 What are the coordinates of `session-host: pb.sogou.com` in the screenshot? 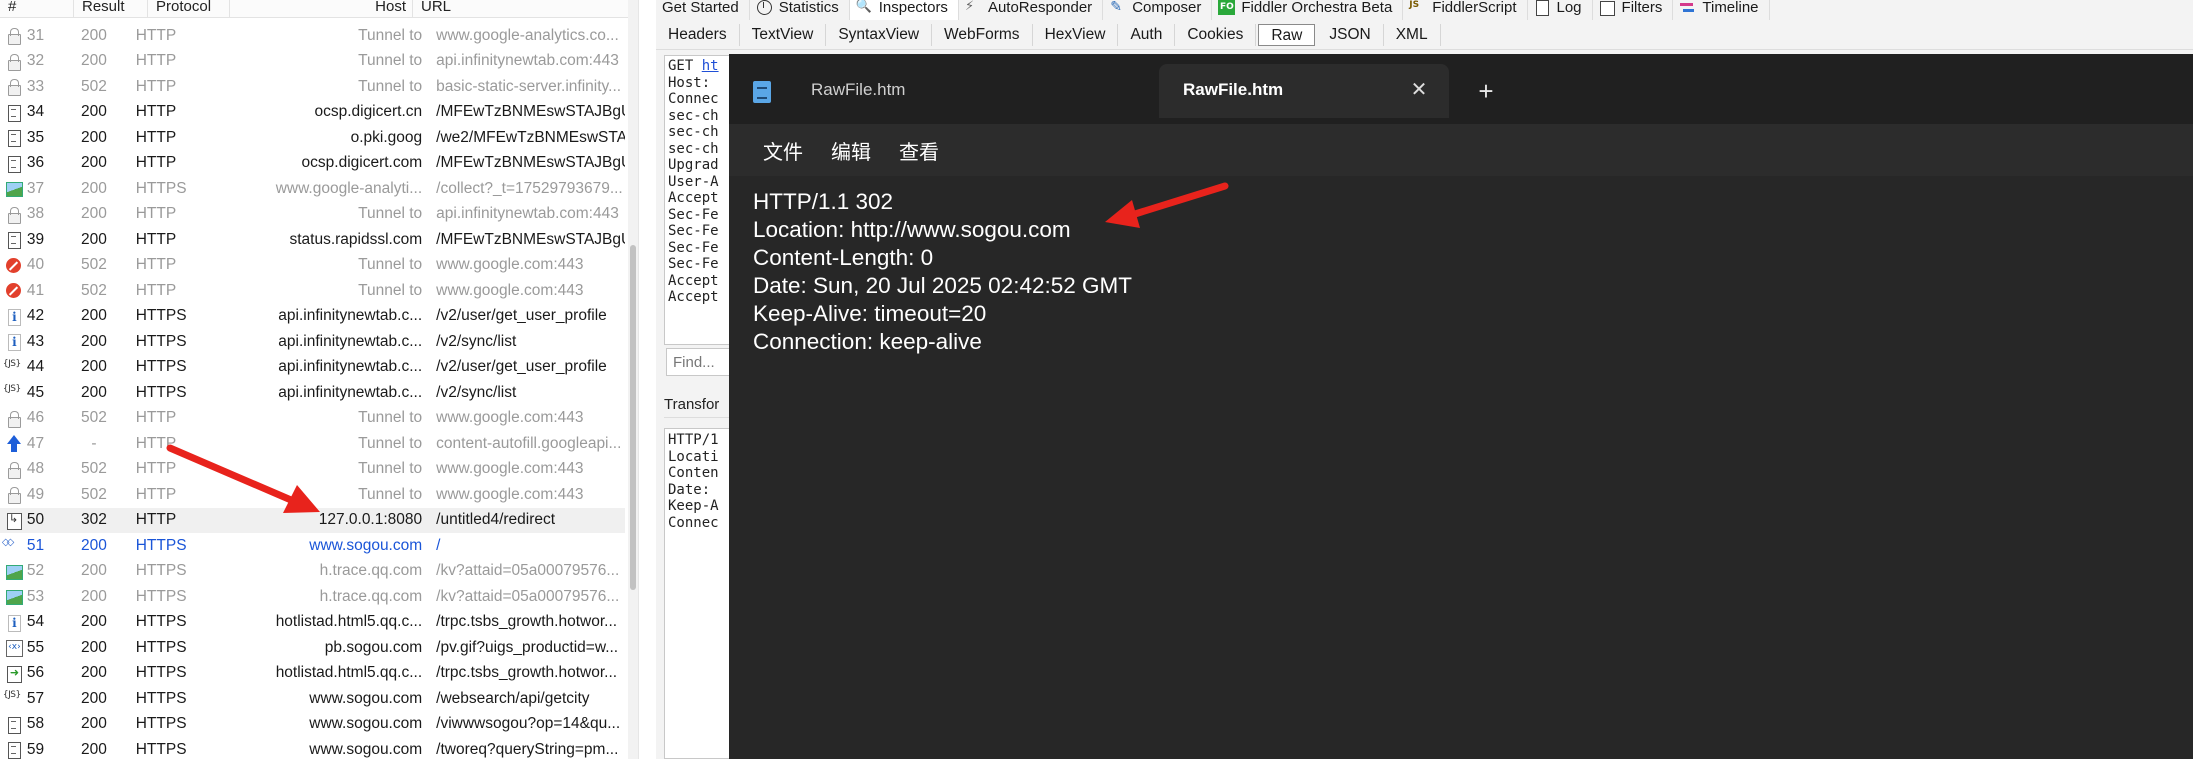 It's located at (373, 647).